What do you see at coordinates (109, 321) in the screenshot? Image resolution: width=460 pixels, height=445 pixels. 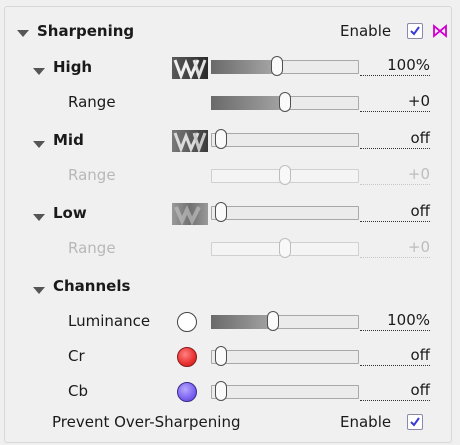 I see `luminance-label: Luminance` at bounding box center [109, 321].